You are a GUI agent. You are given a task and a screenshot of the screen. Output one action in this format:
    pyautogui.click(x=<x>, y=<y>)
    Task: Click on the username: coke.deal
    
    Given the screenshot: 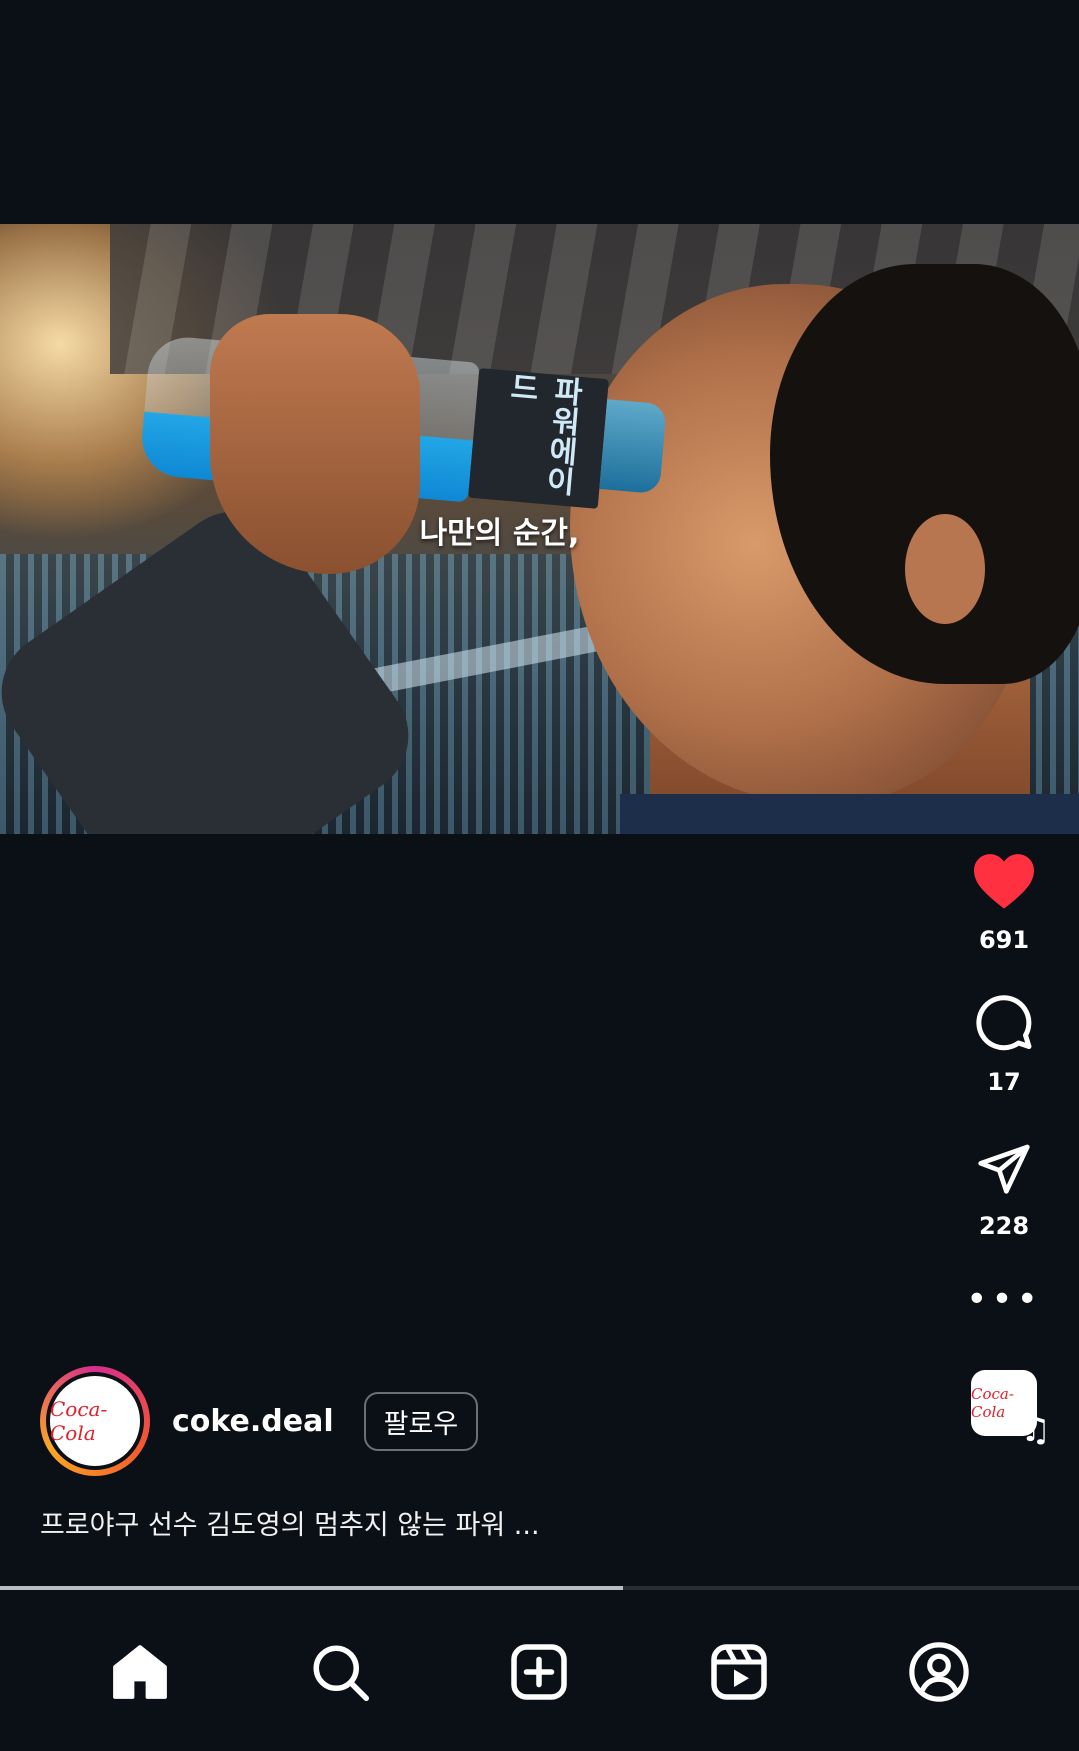 What is the action you would take?
    pyautogui.click(x=253, y=1421)
    